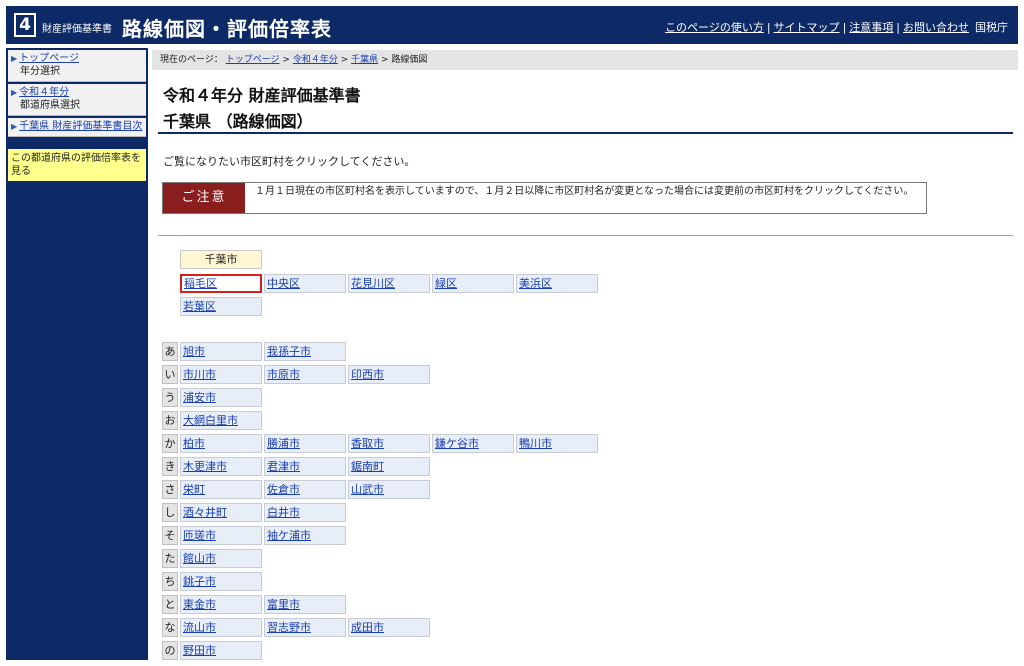  Describe the element at coordinates (289, 161) in the screenshot. I see `instruction-text: ご覧になりたい市区町村をクリックしてください。` at that location.